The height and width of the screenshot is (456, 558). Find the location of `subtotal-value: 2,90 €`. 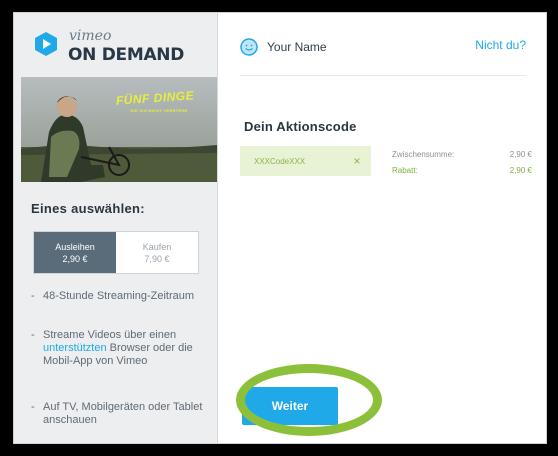

subtotal-value: 2,90 € is located at coordinates (520, 154).